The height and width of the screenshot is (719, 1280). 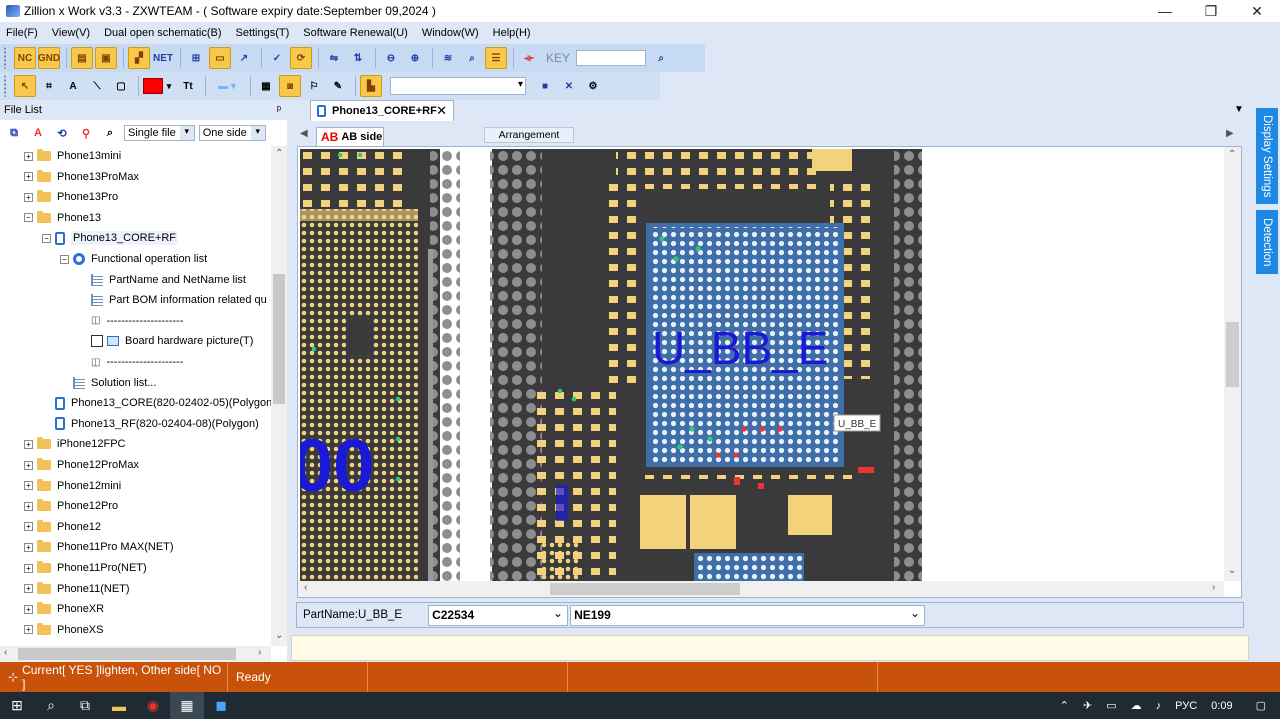 I want to click on line-style-icon: ▬ ▾, so click(x=227, y=86).